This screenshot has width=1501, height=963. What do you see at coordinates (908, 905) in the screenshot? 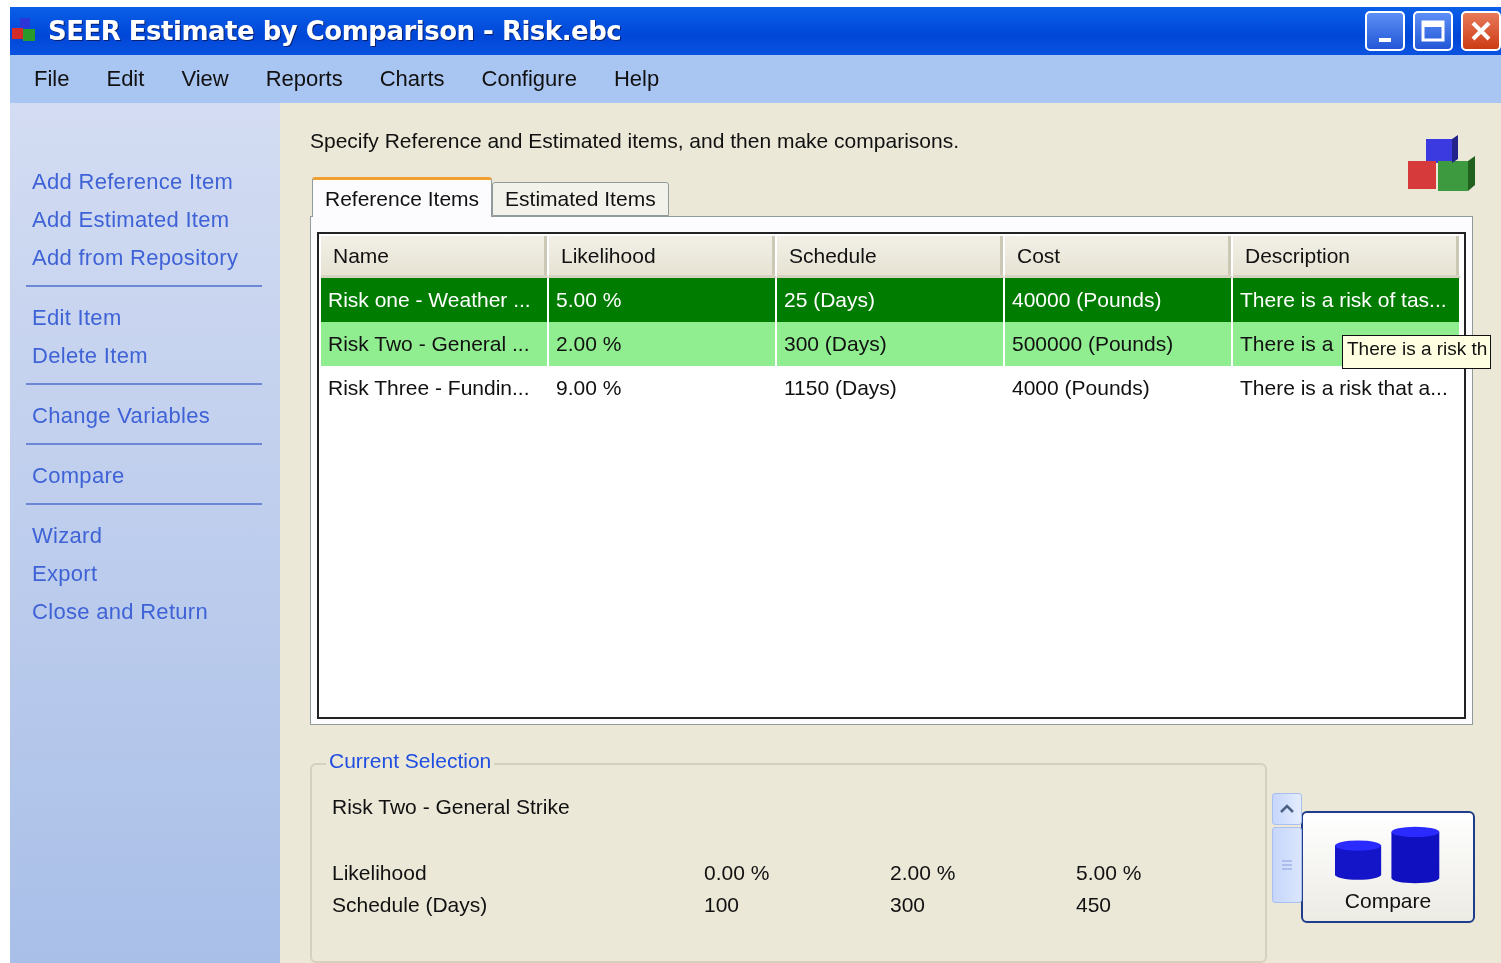
I see `value-text: 300` at bounding box center [908, 905].